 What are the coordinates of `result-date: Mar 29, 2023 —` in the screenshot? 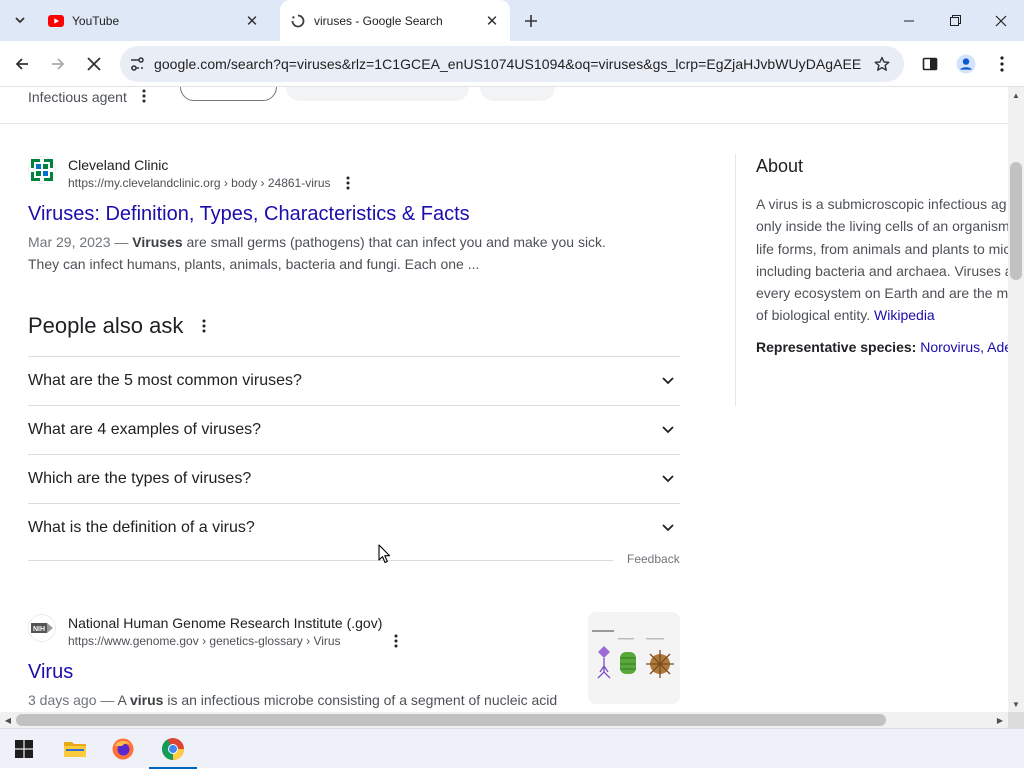 It's located at (78, 242).